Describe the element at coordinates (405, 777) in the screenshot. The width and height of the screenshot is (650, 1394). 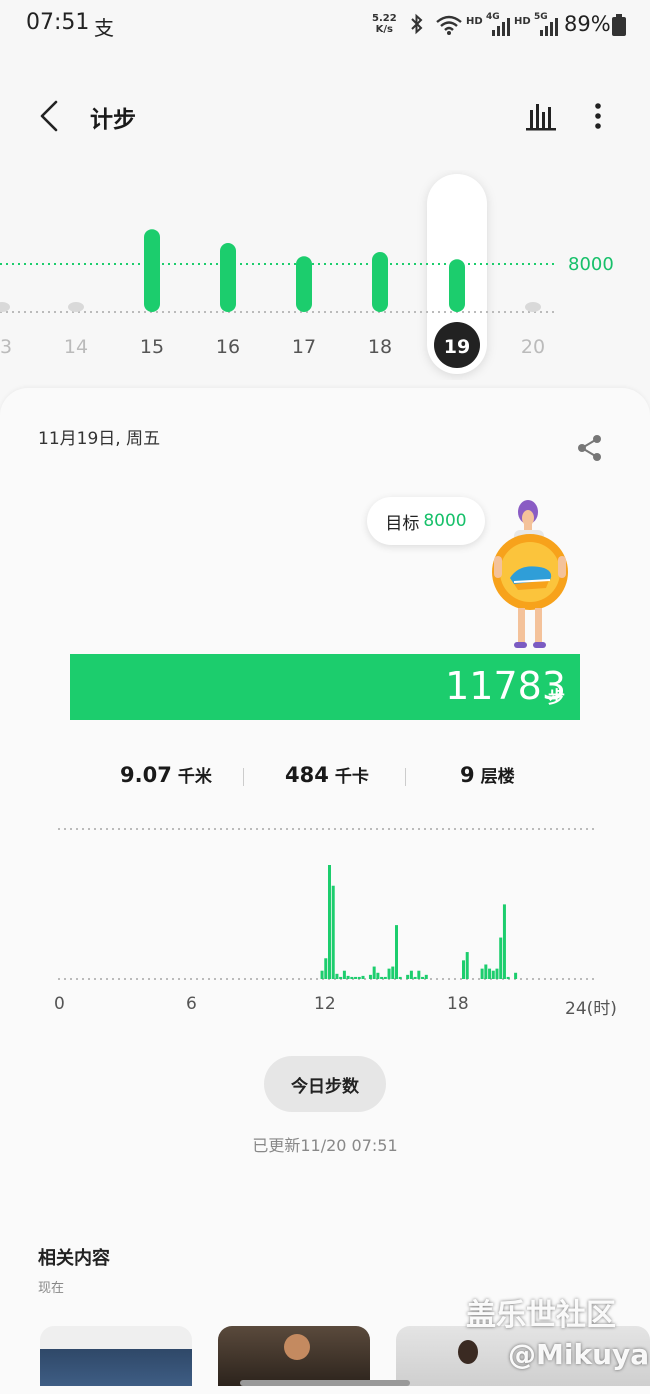
I see `stat-divider` at that location.